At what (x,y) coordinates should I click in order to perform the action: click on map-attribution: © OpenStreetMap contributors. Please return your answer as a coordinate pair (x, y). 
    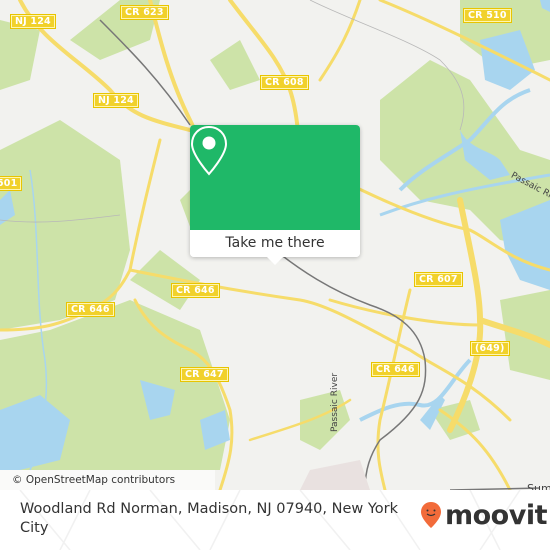
    Looking at the image, I should click on (107, 480).